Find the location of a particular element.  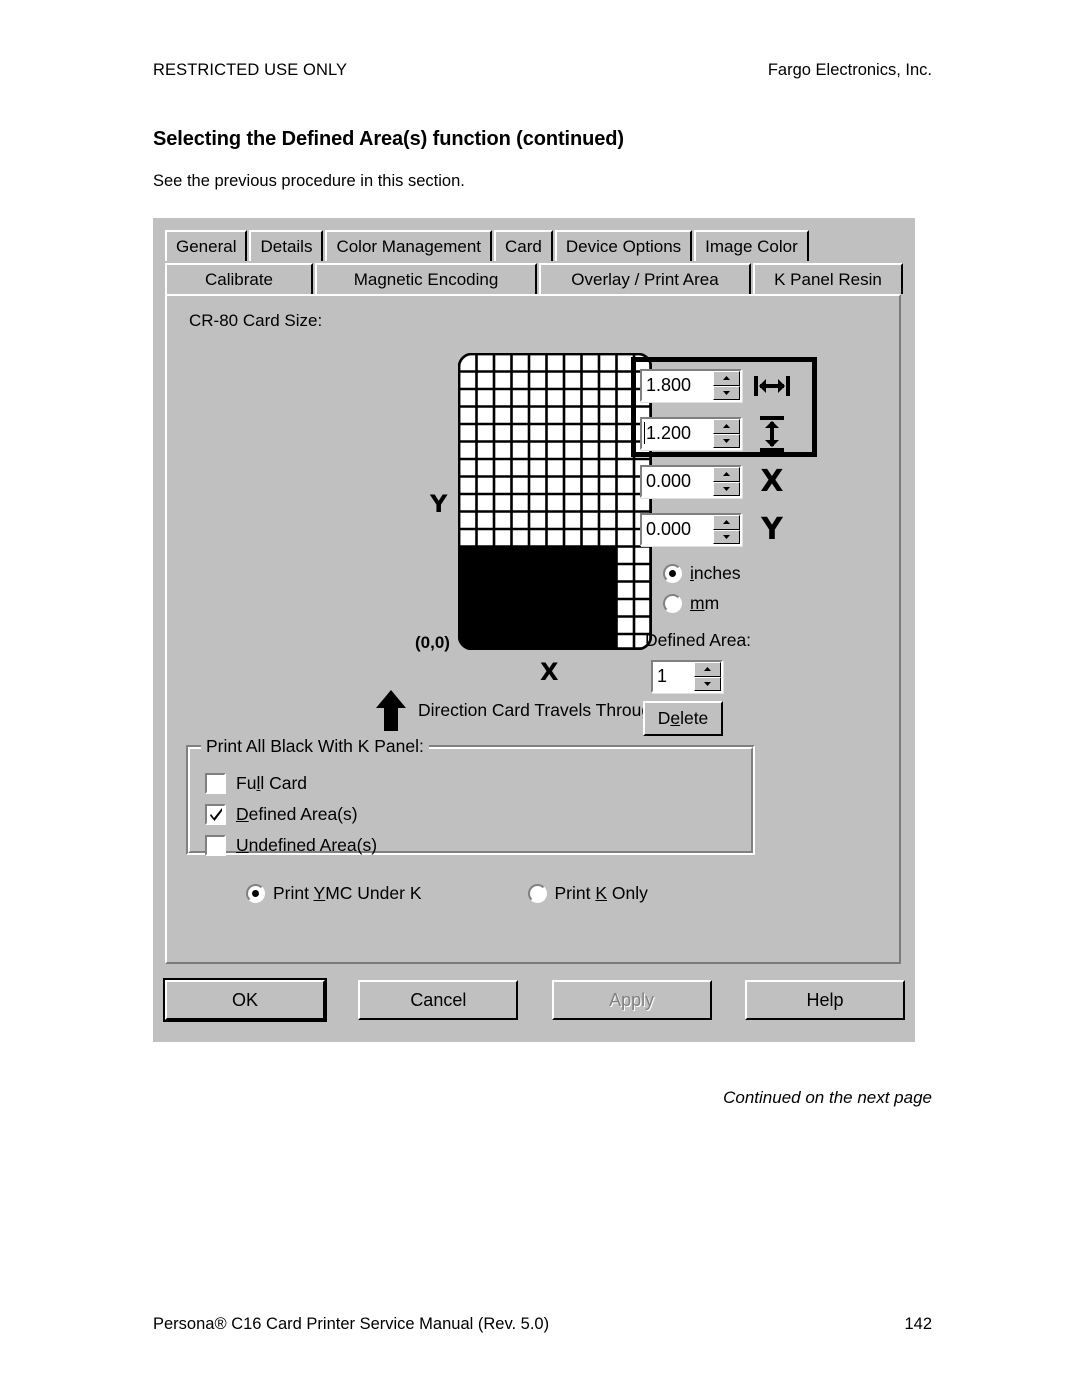

x-offset-spinner: 0.000 is located at coordinates (691, 481).